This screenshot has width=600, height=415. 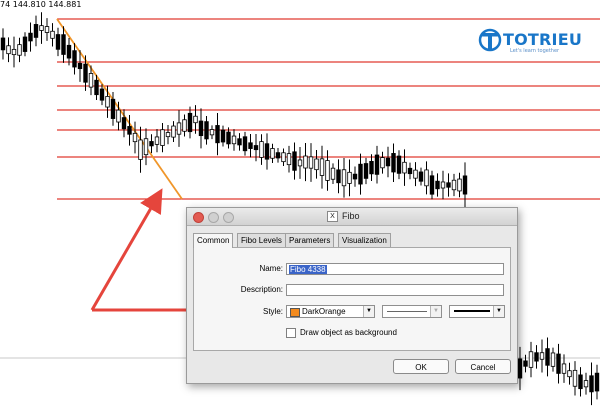 I want to click on name-field: Fibo 4338, so click(x=395, y=269).